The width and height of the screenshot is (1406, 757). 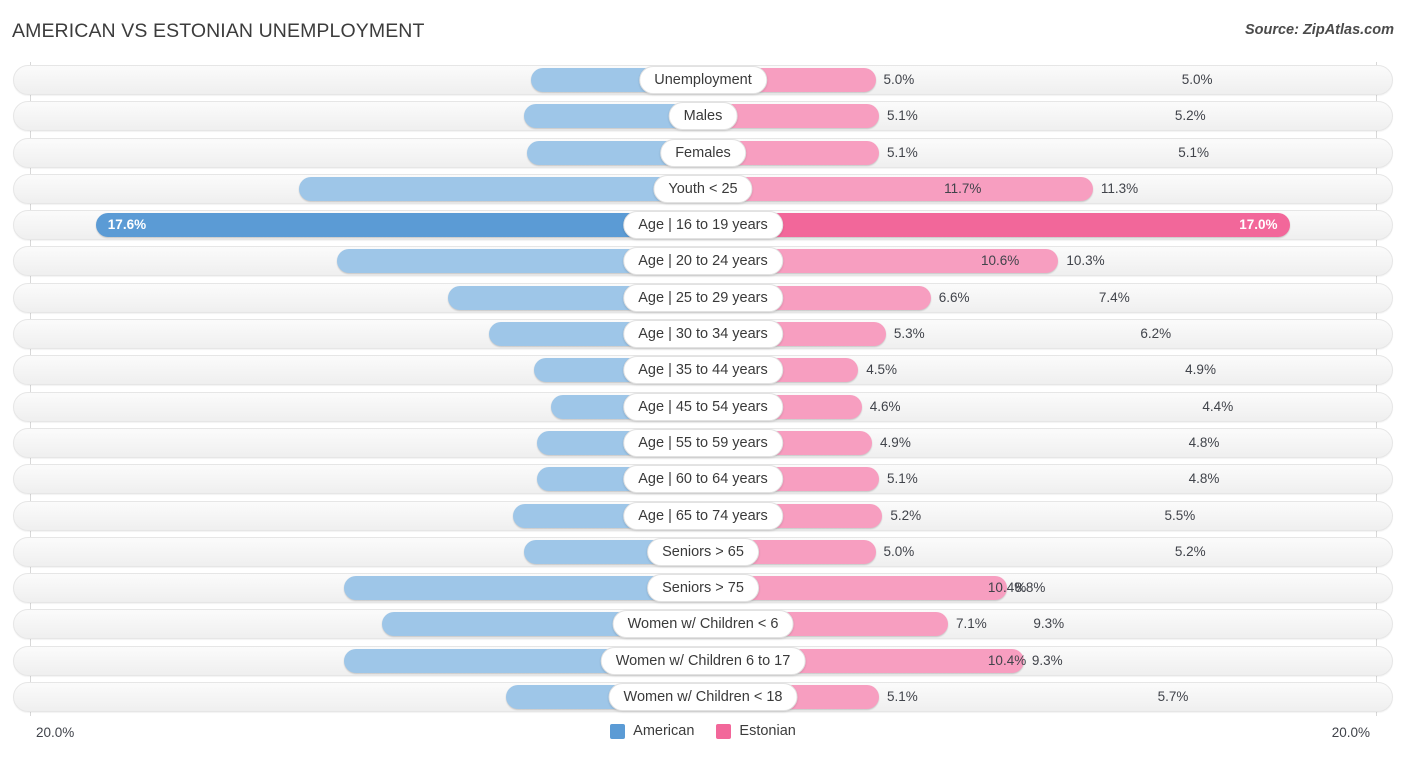 What do you see at coordinates (1049, 624) in the screenshot?
I see `value-label-american: 9.3%` at bounding box center [1049, 624].